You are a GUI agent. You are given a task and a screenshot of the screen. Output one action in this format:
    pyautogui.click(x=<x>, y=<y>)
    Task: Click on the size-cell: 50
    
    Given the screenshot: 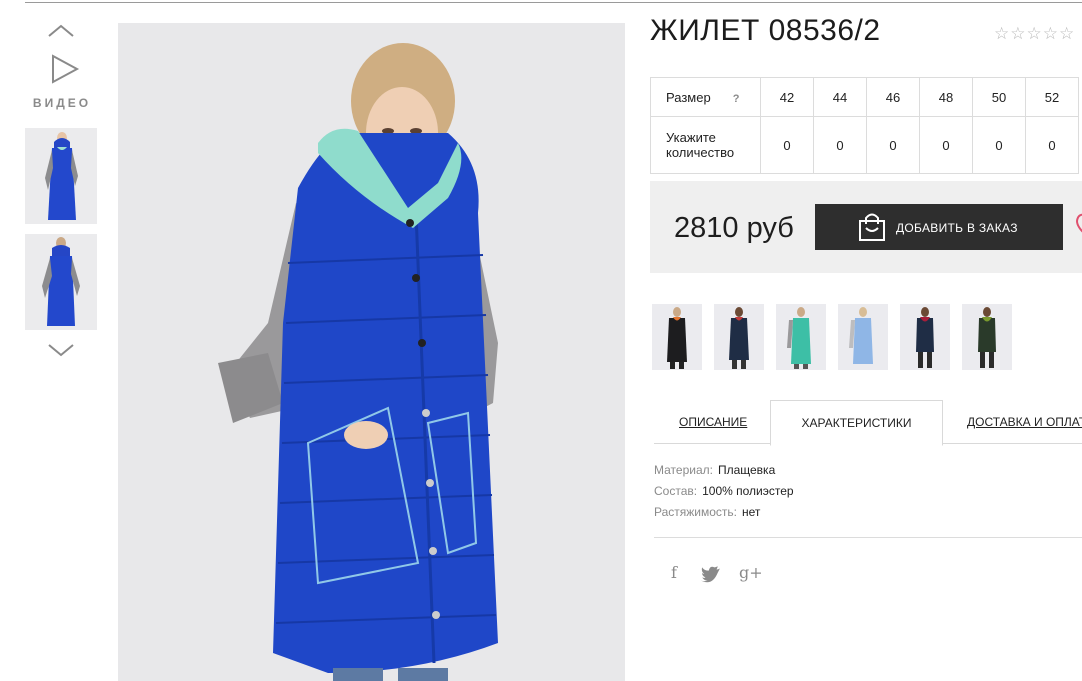 What is the action you would take?
    pyautogui.click(x=999, y=97)
    